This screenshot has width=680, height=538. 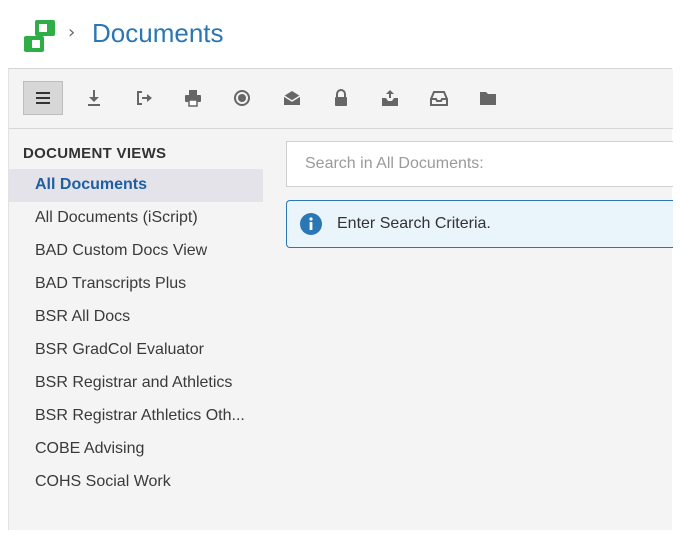 I want to click on sidebar-item-bad-transcripts-plus: BAD Transcripts Plus, so click(x=136, y=284).